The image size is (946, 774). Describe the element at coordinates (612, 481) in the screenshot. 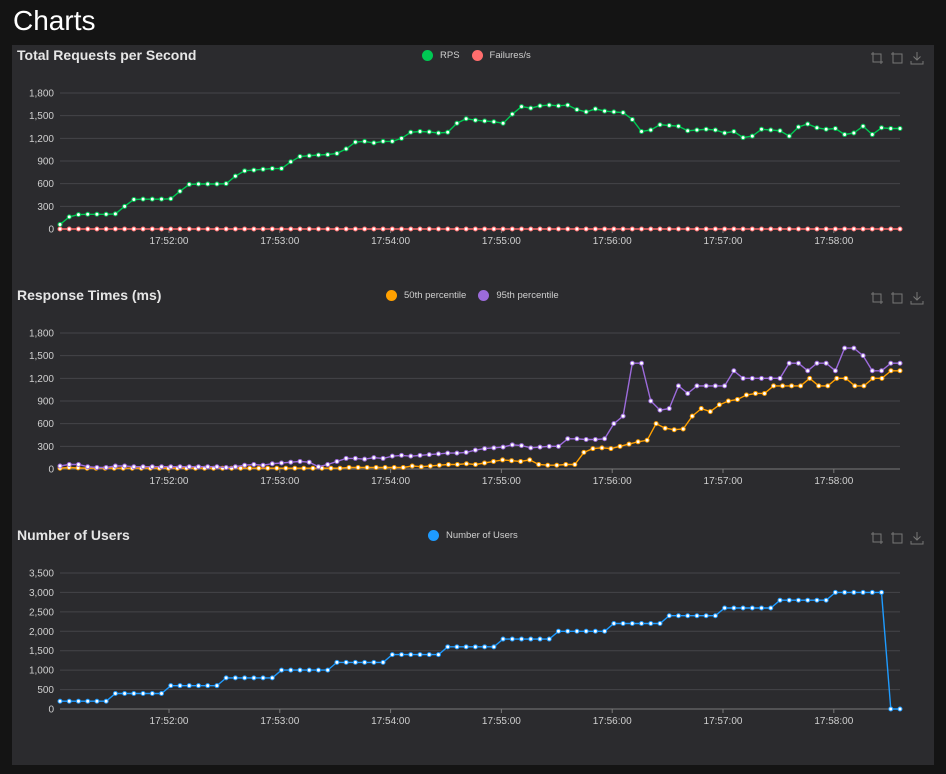

I see `x-tick-label: 17:56:00` at that location.